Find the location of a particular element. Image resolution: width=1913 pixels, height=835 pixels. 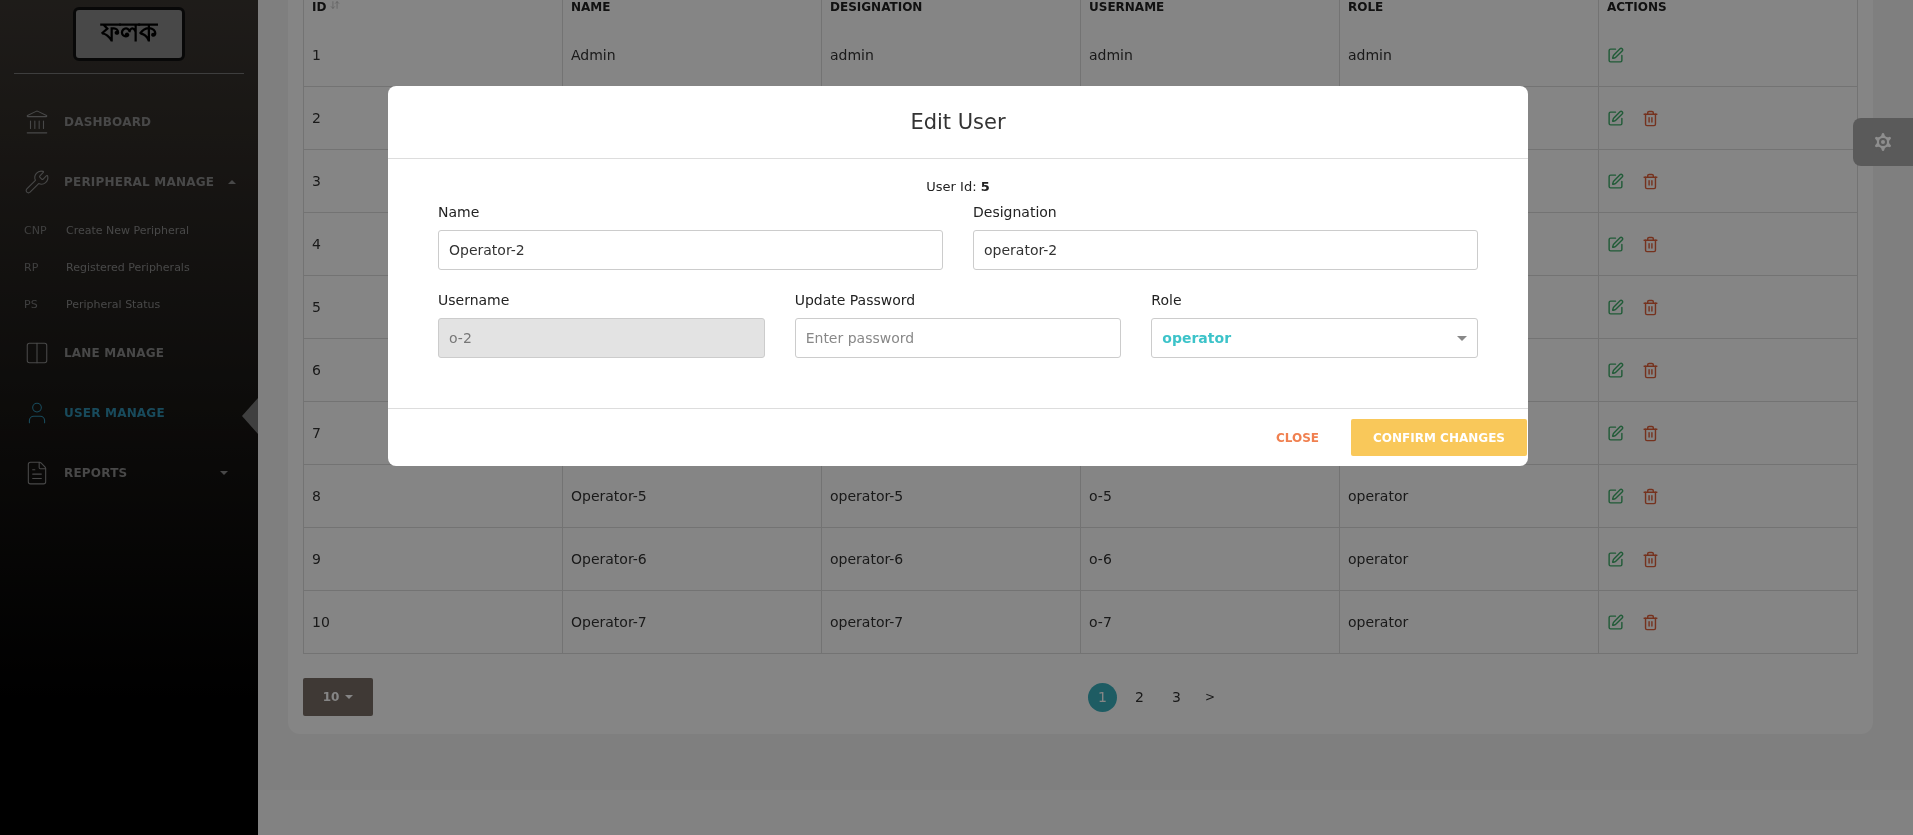

submenu-item: Registered Peripherals is located at coordinates (128, 267).